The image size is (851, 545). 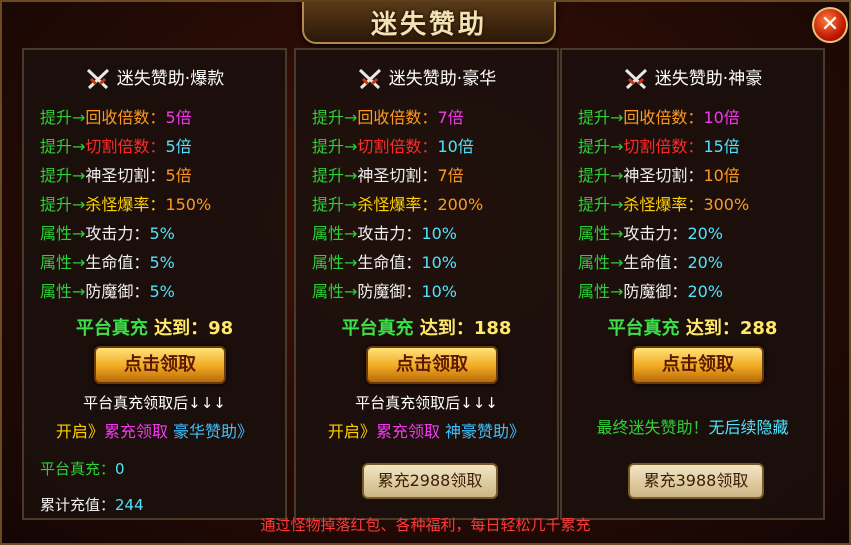 I want to click on footer-note: 通过怪物掉落红包、各种福利，每日轻松几千累充, so click(x=425, y=525).